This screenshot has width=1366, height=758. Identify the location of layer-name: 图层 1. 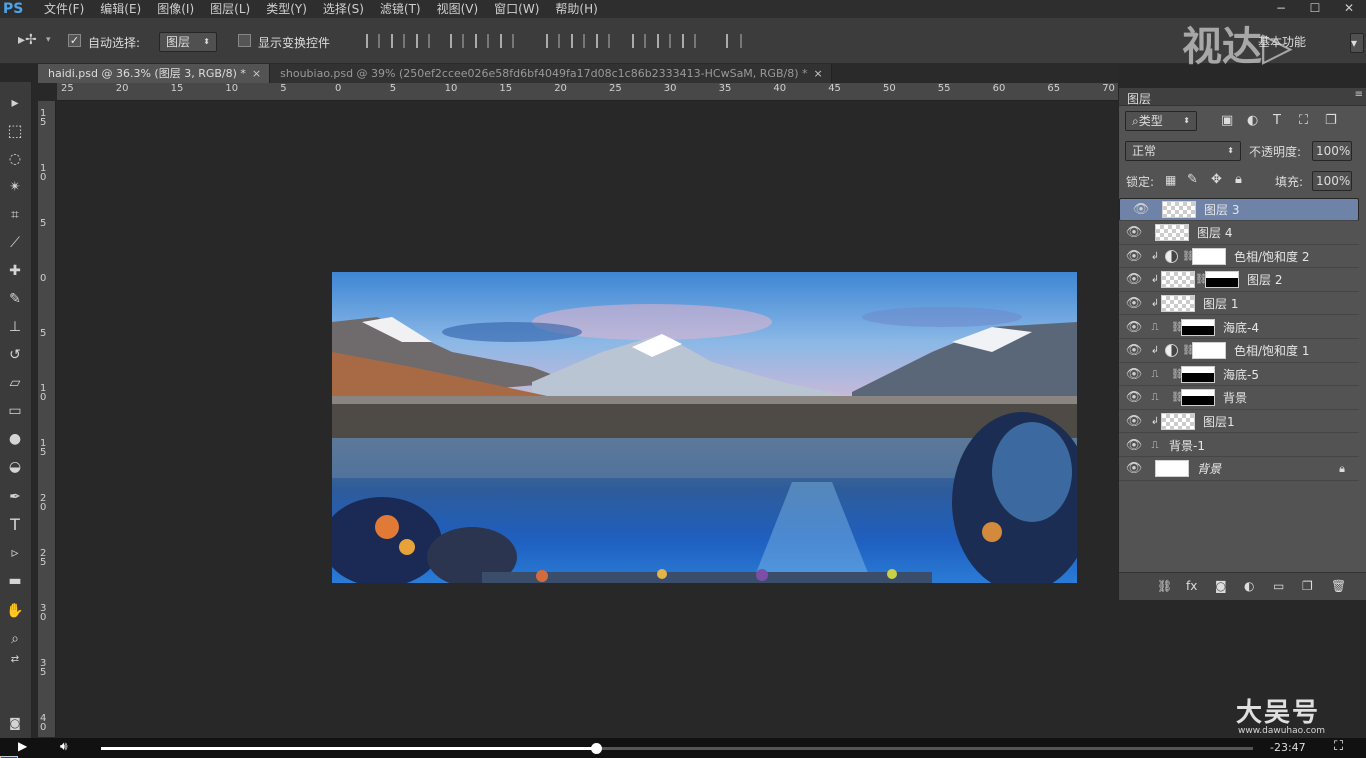
(1220, 303).